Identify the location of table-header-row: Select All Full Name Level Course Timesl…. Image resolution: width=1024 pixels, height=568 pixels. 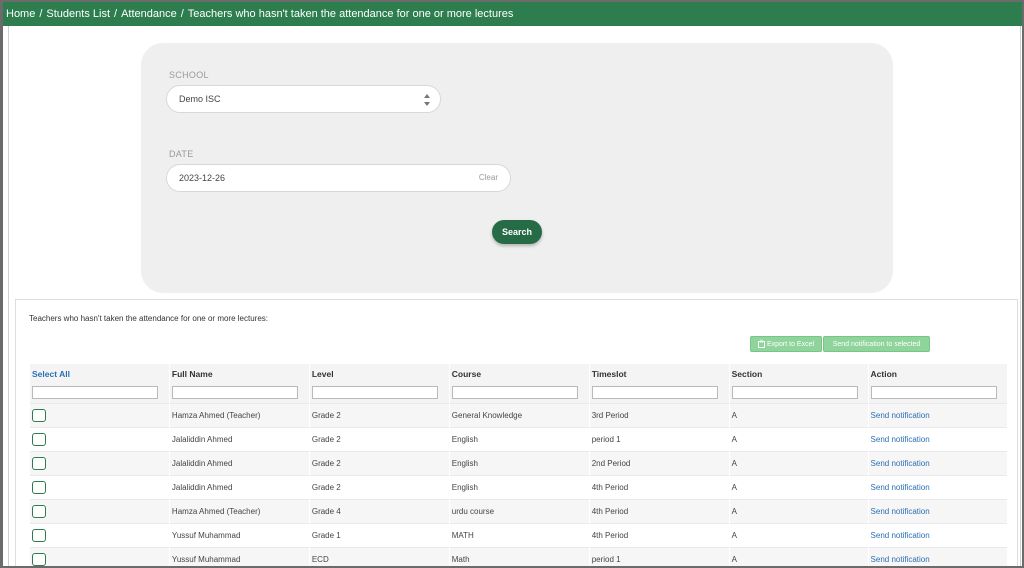
(518, 373).